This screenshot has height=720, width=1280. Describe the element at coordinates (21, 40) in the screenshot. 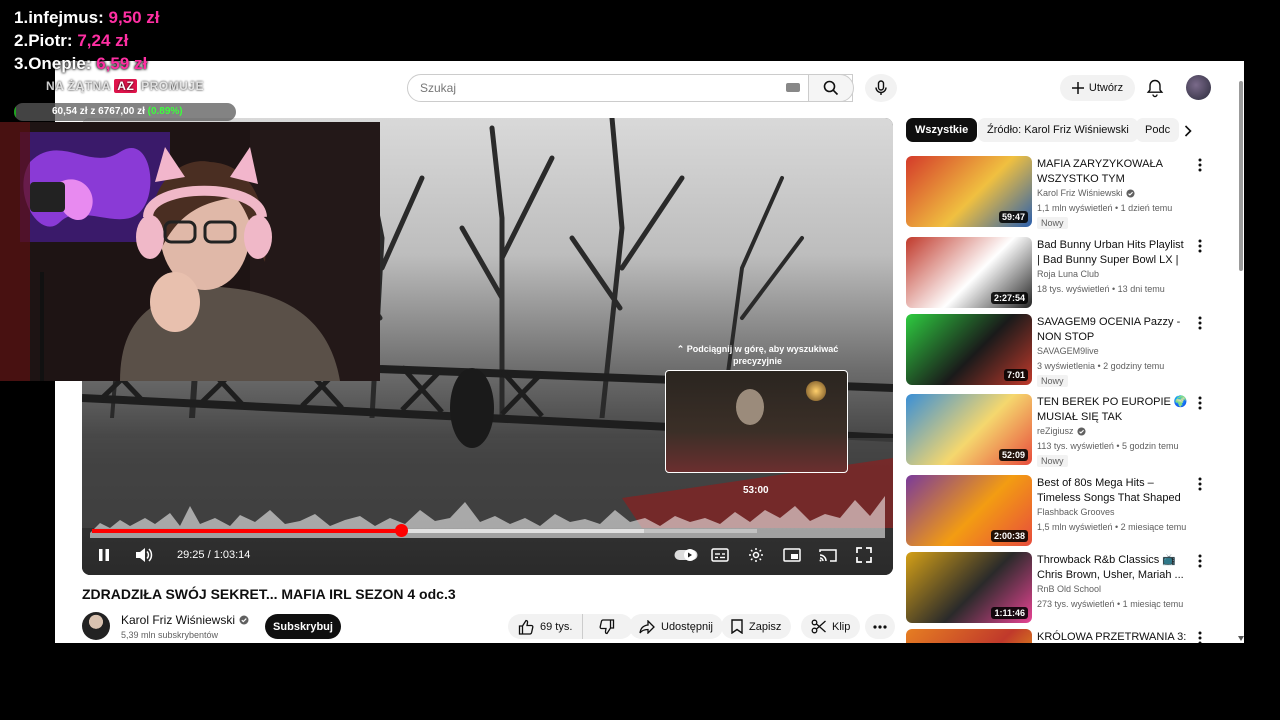

I see `leaderboard-rank: 2.` at that location.